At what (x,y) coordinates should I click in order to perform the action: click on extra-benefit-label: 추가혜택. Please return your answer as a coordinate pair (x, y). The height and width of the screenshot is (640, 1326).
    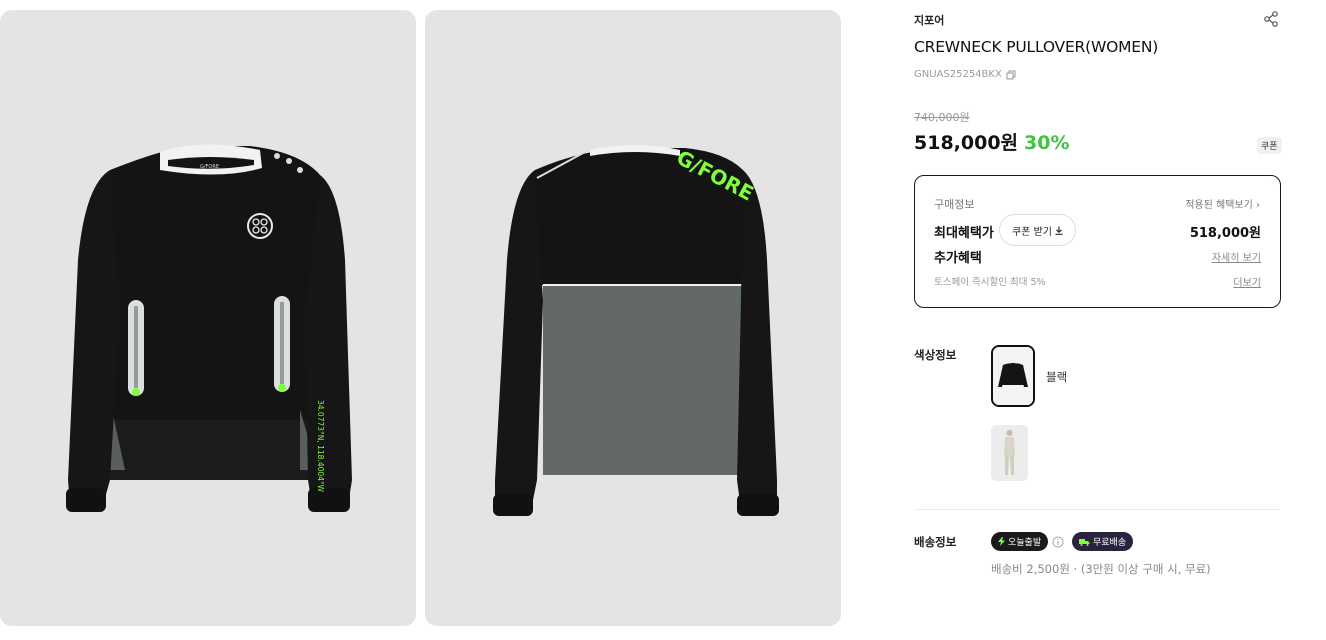
    Looking at the image, I should click on (958, 258).